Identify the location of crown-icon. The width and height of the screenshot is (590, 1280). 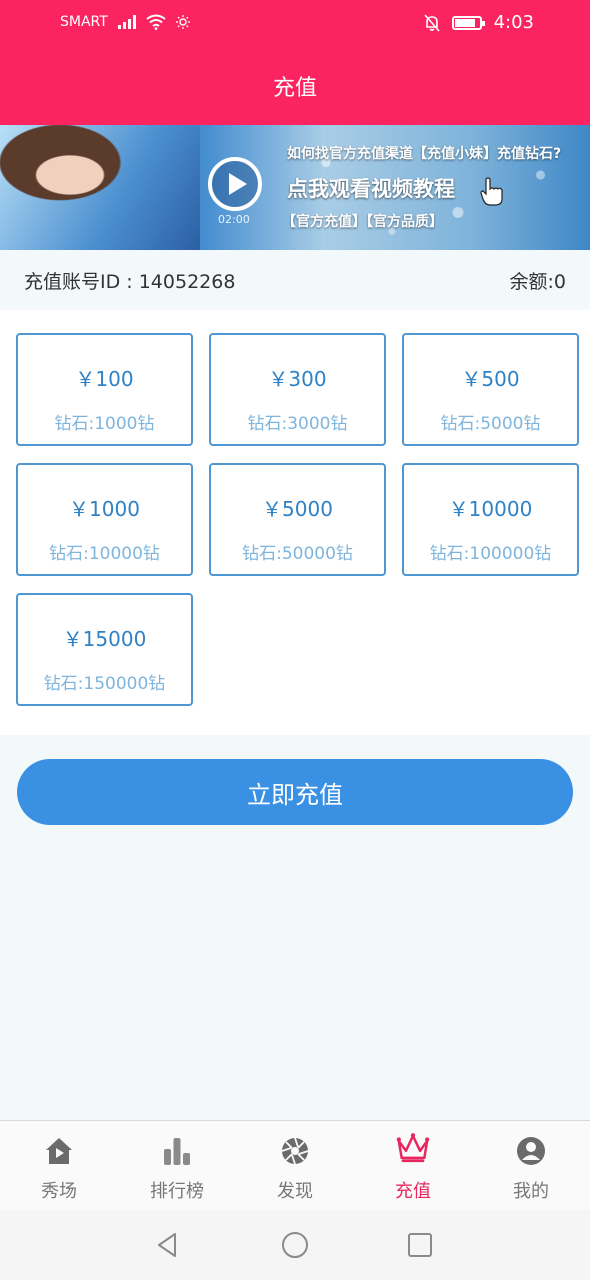
(413, 1151).